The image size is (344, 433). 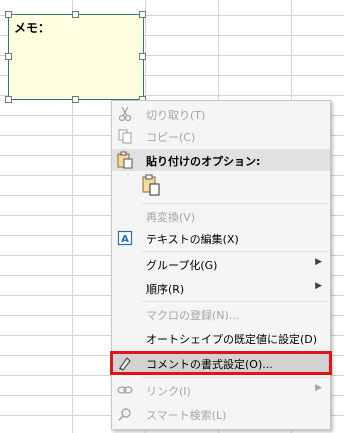 I want to click on menu-item-edit-text: A テキストの編集(X), so click(x=221, y=238).